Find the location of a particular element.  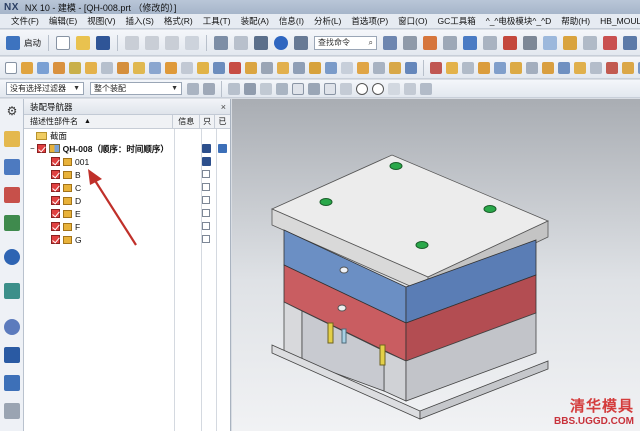

menu-analysis: 分析(L) is located at coordinates (327, 21).